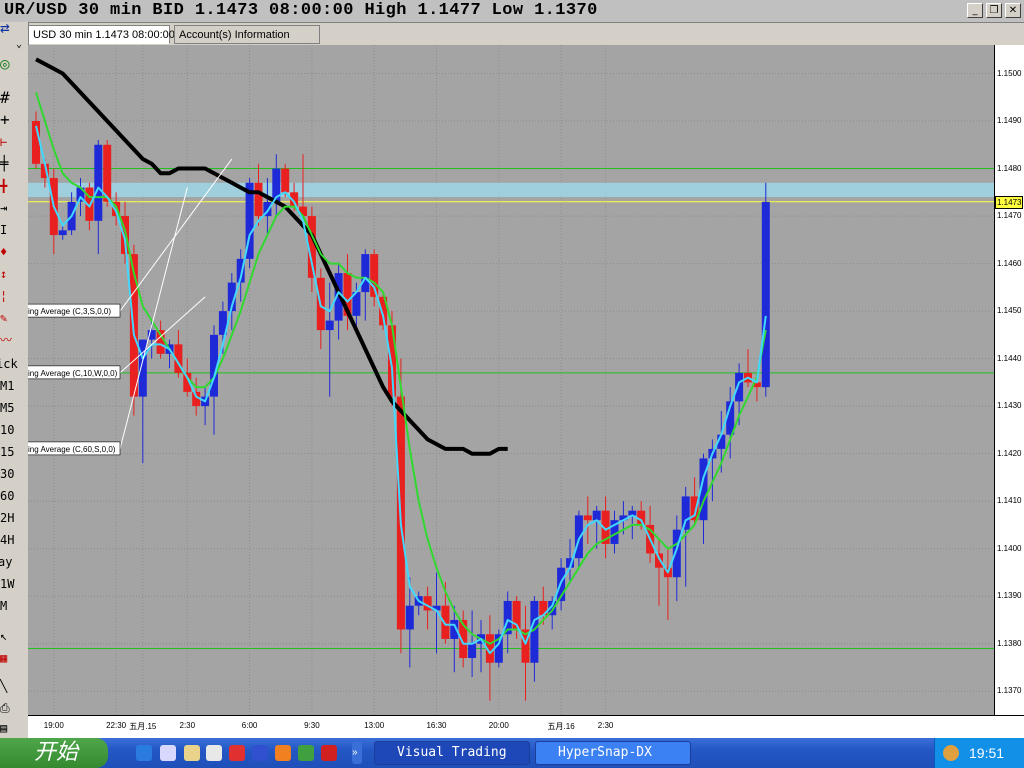 The width and height of the screenshot is (1024, 768). What do you see at coordinates (11, 636) in the screenshot?
I see `pointer-icon: ↖` at bounding box center [11, 636].